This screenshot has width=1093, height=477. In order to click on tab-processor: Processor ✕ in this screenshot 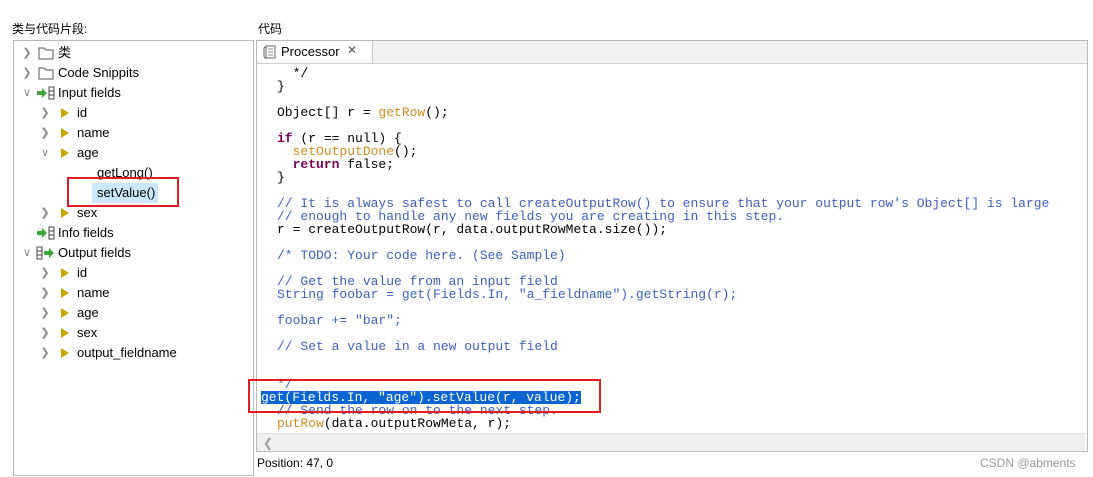, I will do `click(315, 52)`.